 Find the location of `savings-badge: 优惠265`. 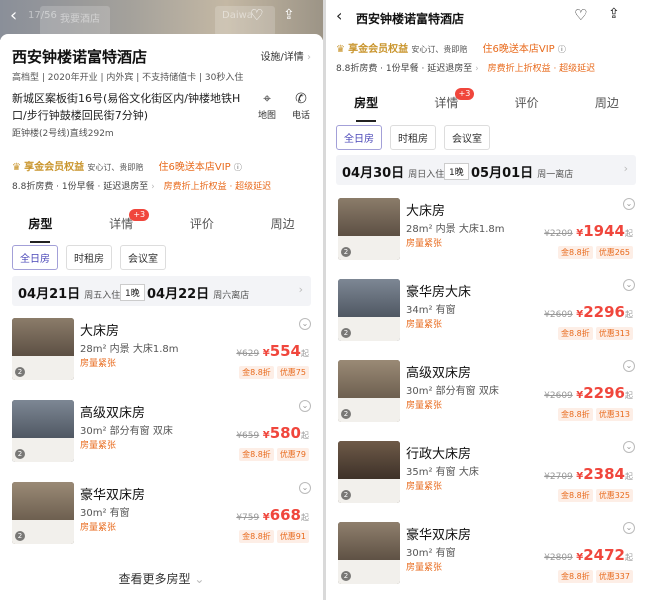

savings-badge: 优惠265 is located at coordinates (614, 252).